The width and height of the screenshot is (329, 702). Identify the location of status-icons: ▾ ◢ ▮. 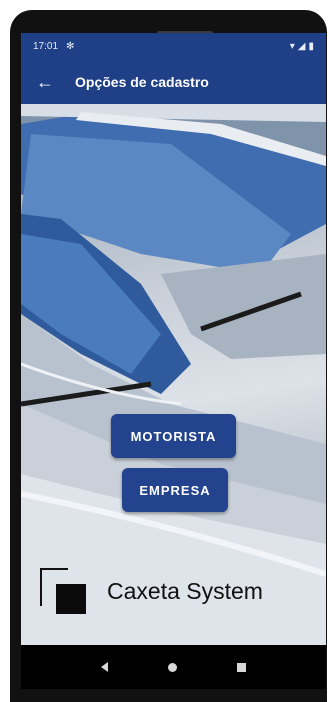
(302, 46).